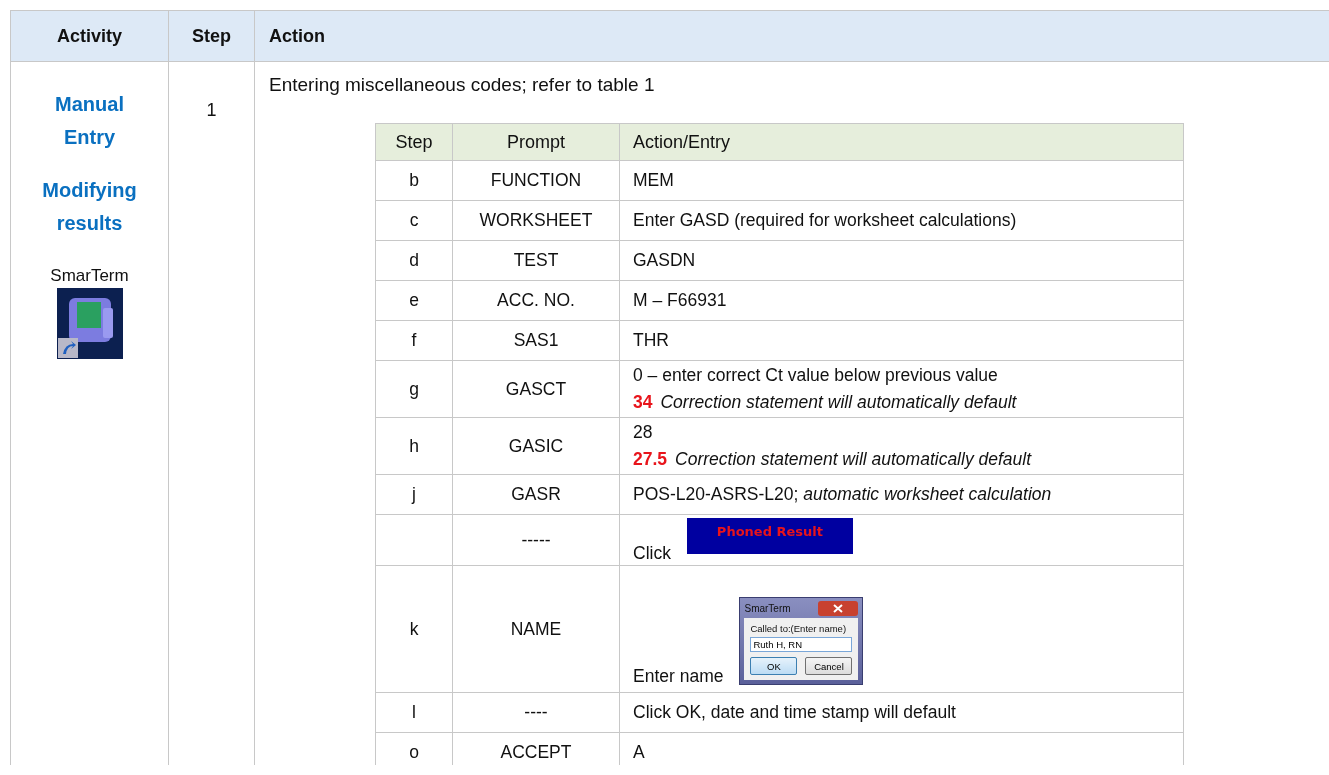  I want to click on column-header: Action/Entry, so click(901, 142).